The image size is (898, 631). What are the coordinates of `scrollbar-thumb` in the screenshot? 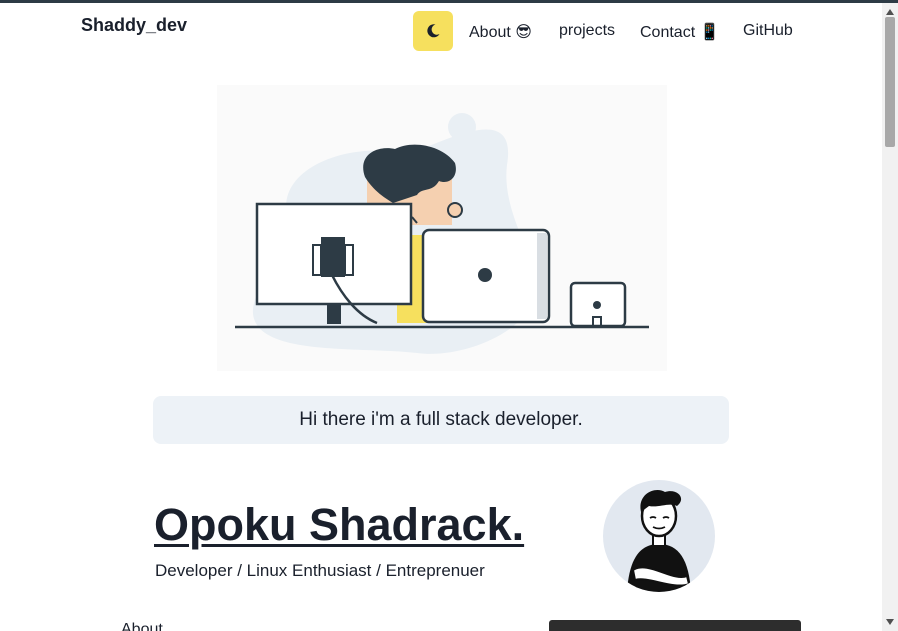 It's located at (890, 82).